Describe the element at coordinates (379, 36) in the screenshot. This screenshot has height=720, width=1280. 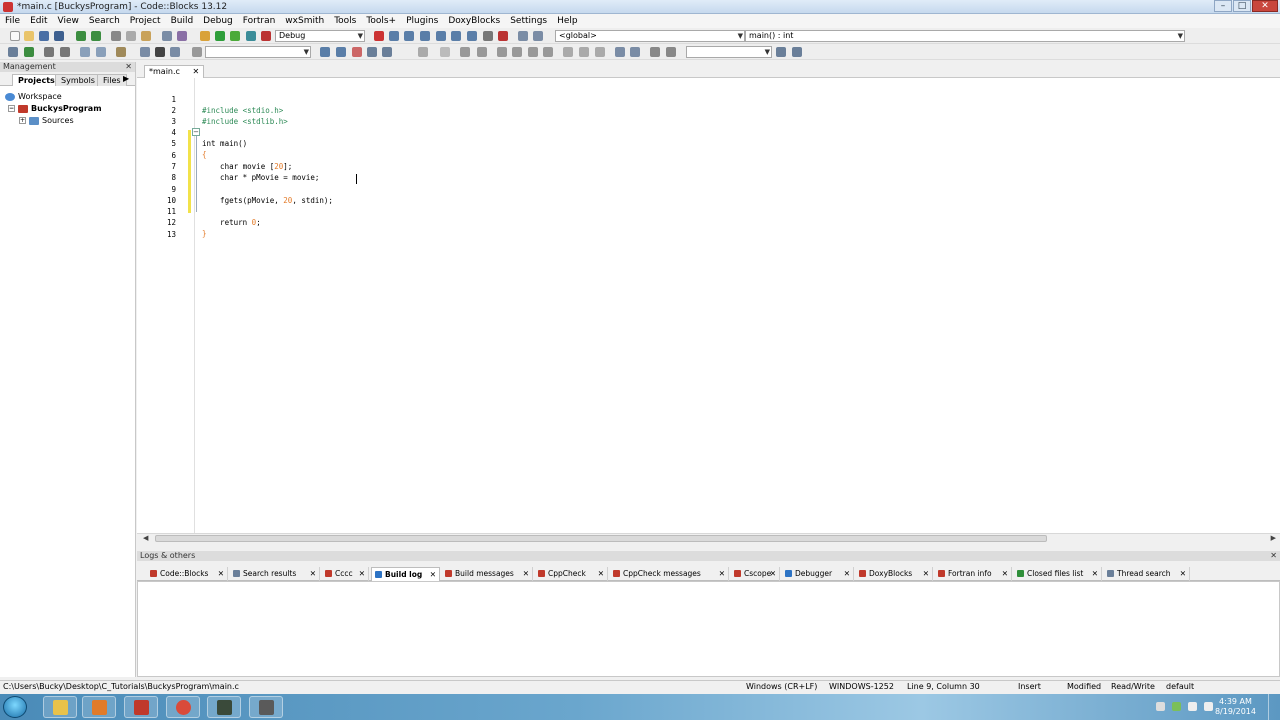
I see `debug-start-icon` at that location.